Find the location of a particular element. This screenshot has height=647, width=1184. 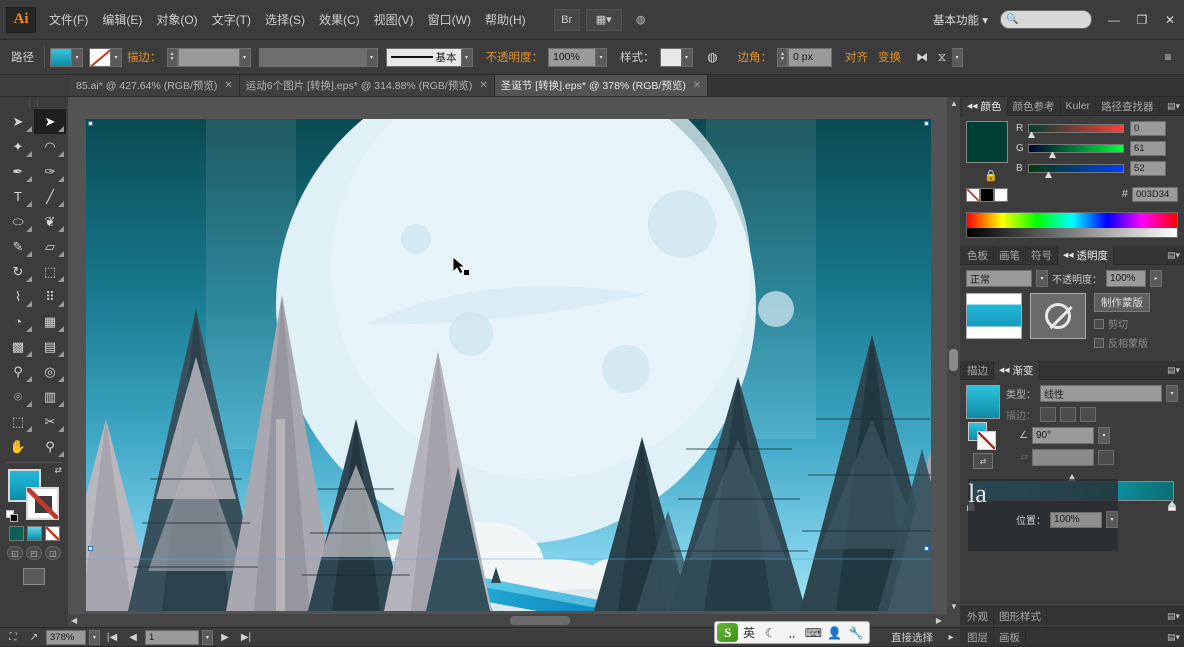

column-graph-tool: ▥ is located at coordinates (50, 396).